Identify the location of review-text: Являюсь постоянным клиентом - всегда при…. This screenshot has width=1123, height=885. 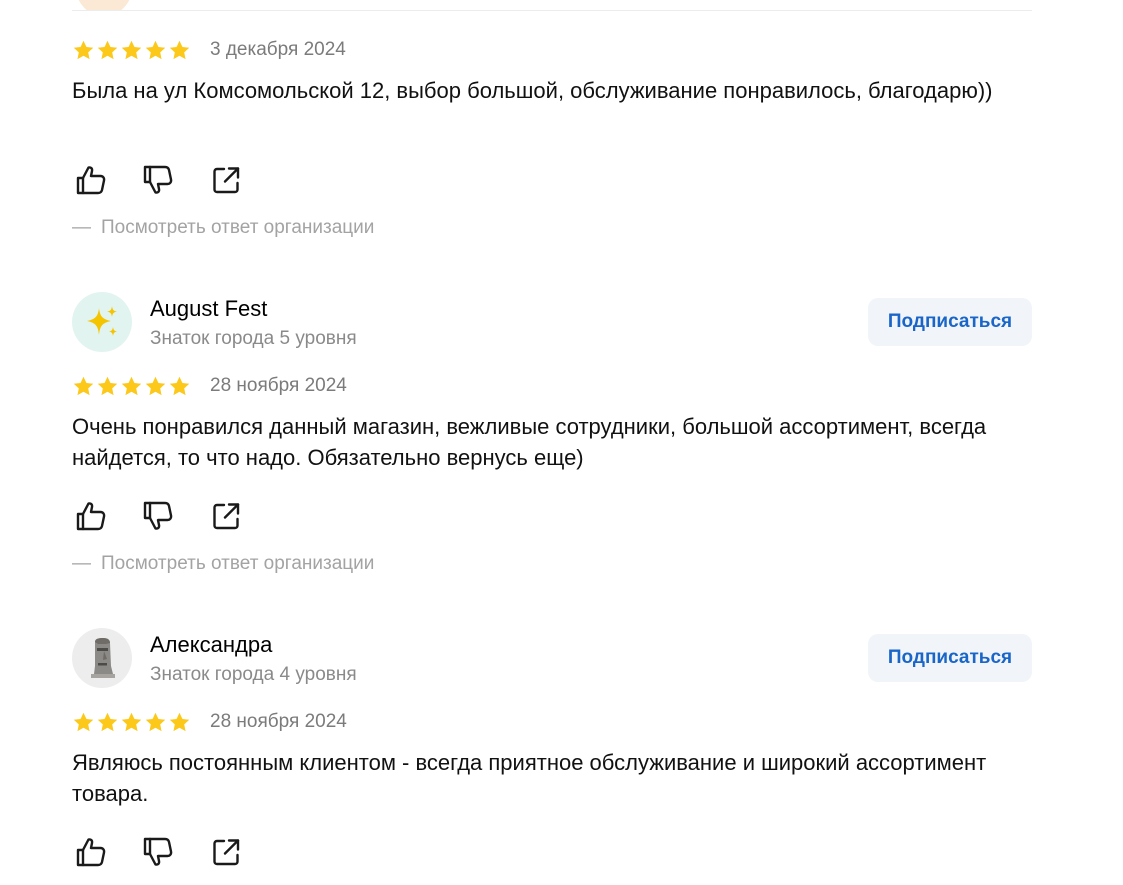
(529, 778).